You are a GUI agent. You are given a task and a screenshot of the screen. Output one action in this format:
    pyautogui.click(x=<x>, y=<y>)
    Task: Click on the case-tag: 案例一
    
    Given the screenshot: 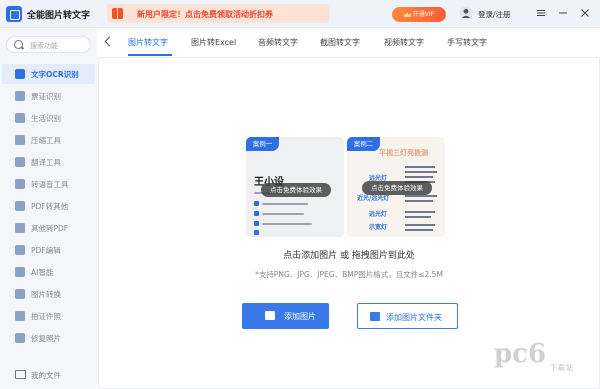 What is the action you would take?
    pyautogui.click(x=262, y=144)
    